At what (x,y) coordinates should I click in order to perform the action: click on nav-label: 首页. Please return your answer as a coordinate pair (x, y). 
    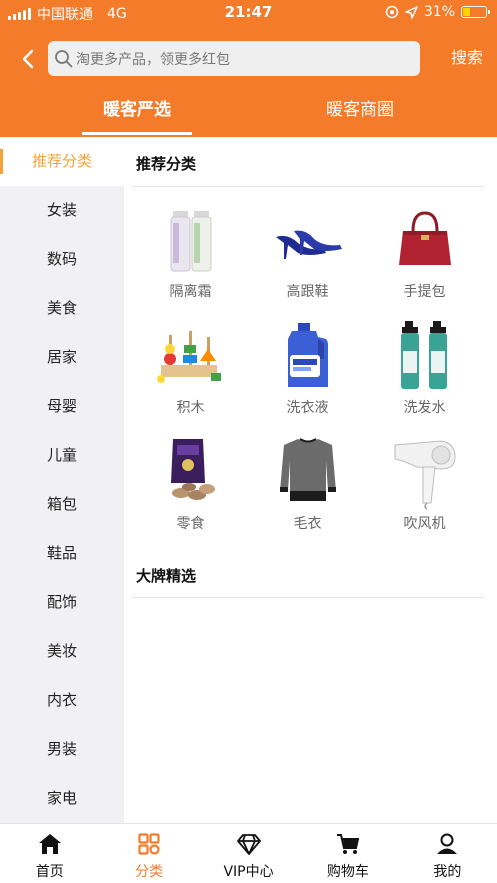
    Looking at the image, I should click on (49, 872).